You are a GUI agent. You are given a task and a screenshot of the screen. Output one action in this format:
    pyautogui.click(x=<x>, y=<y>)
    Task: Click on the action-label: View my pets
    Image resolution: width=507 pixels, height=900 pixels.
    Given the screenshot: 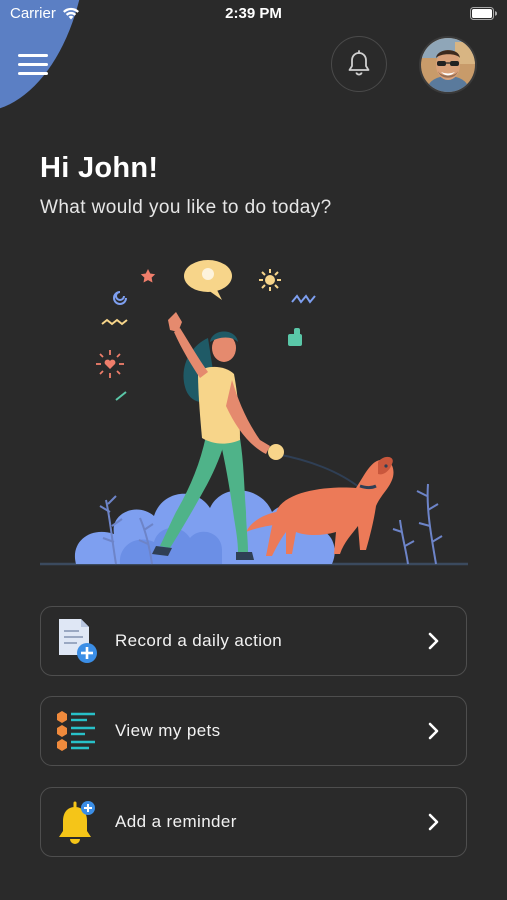 What is the action you would take?
    pyautogui.click(x=168, y=730)
    